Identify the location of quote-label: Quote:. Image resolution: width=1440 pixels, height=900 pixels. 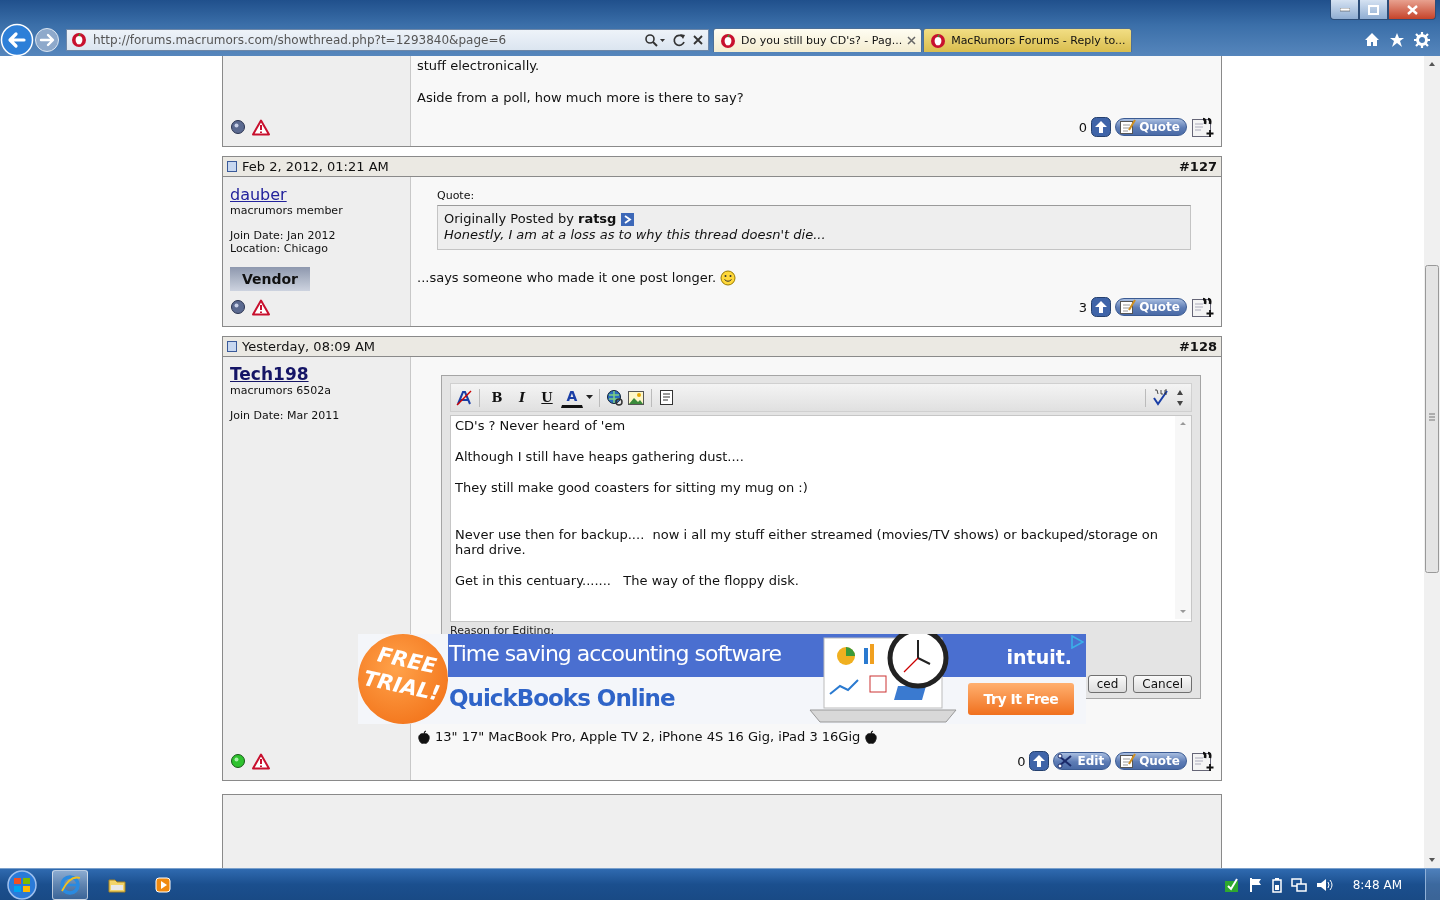
(456, 195).